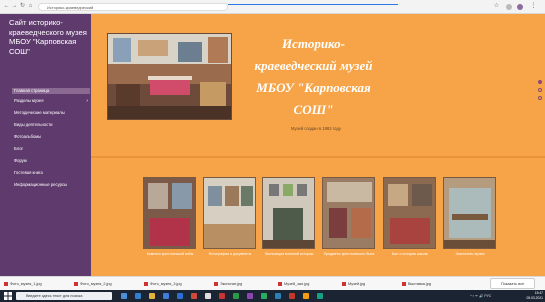 The height and width of the screenshot is (302, 545). I want to click on sidebar-item-label: Главная страница, so click(32, 90).